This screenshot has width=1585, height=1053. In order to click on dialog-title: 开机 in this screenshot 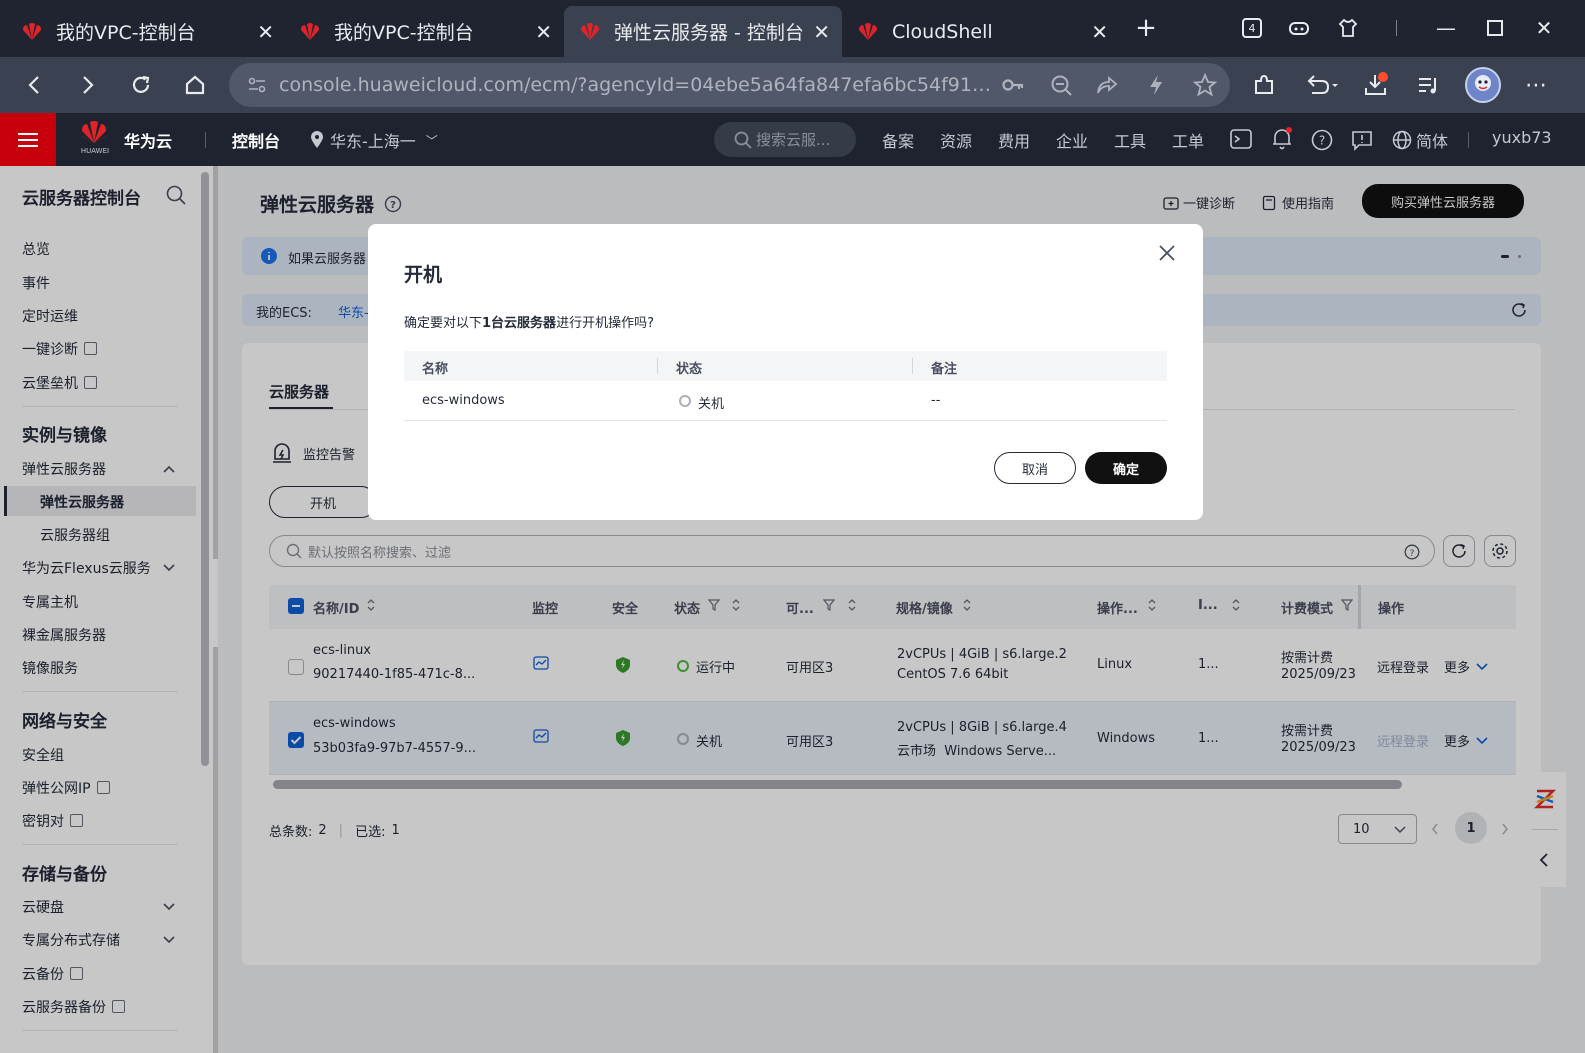, I will do `click(423, 275)`.